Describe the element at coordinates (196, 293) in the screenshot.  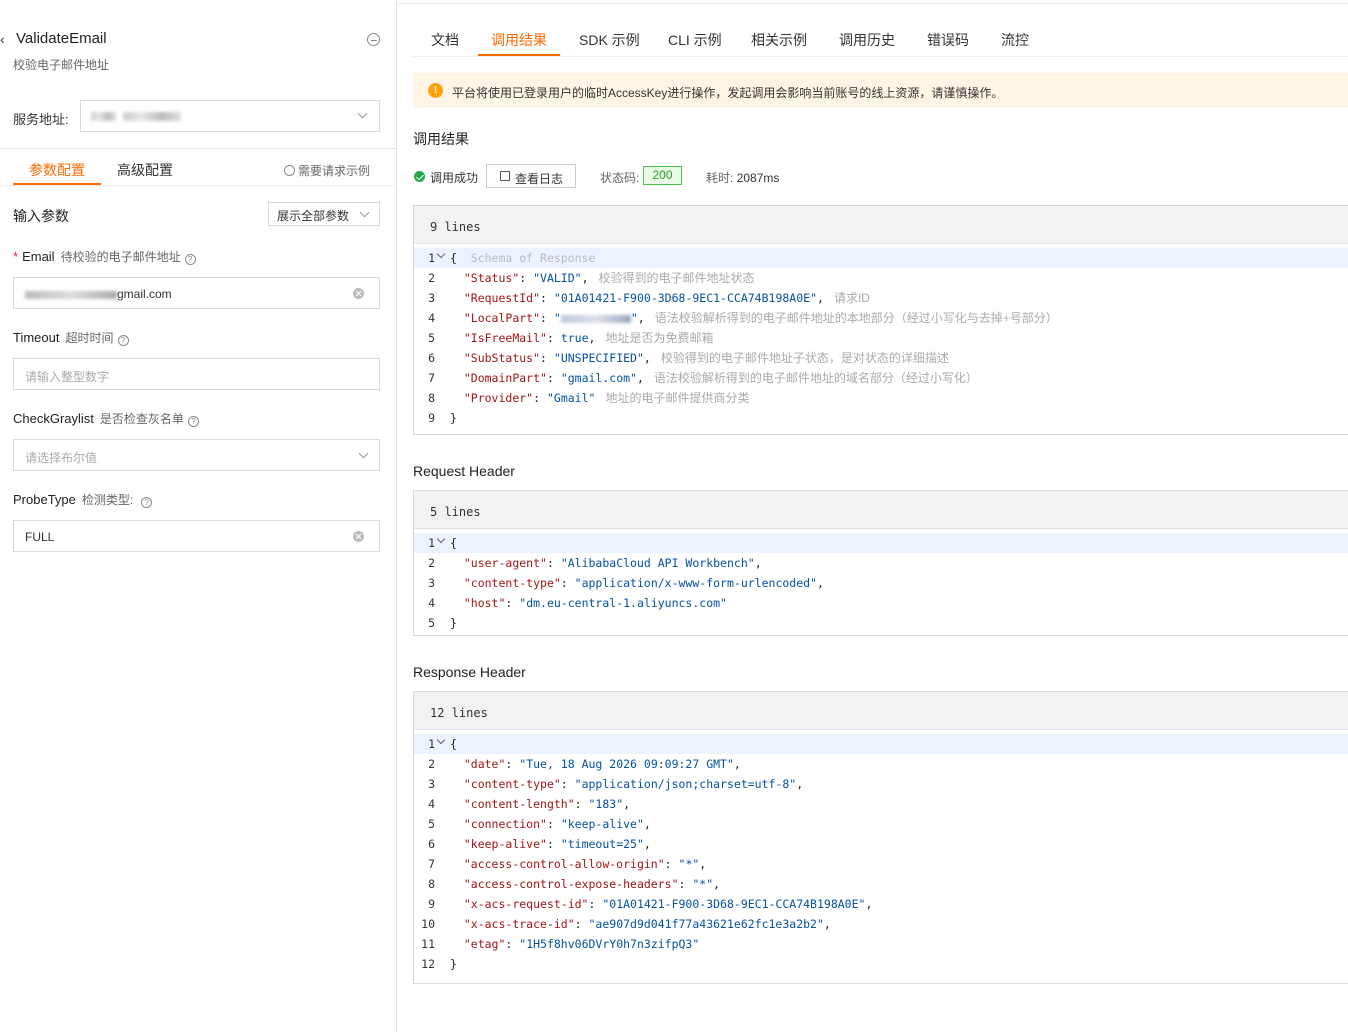
I see `email-input: gmail.com` at that location.